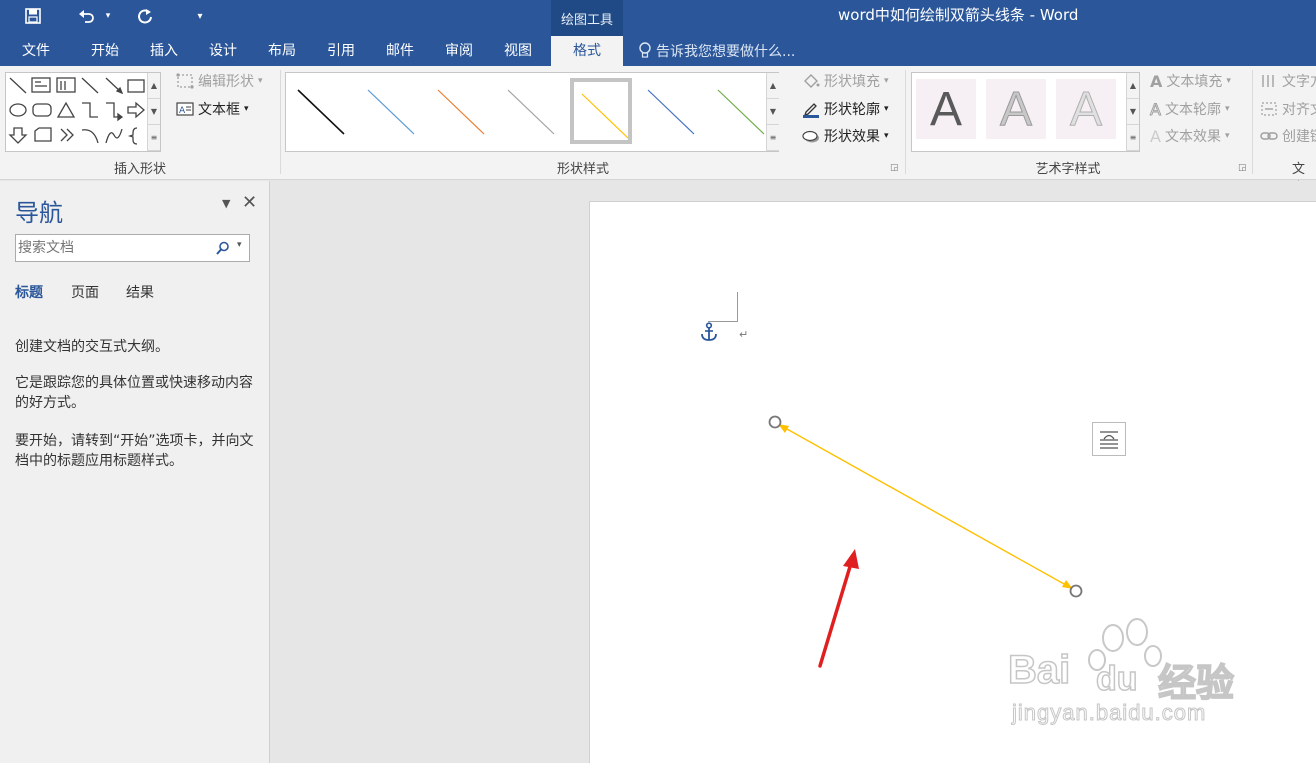 This screenshot has height=763, width=1316. Describe the element at coordinates (836, 613) in the screenshot. I see `annotation-arrow-shaft` at that location.